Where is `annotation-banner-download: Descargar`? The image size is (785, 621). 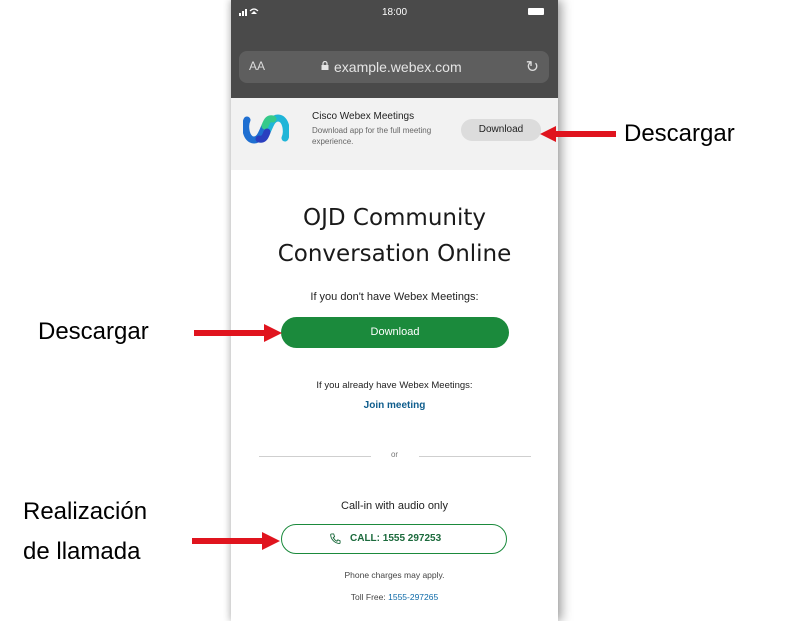 annotation-banner-download: Descargar is located at coordinates (679, 133).